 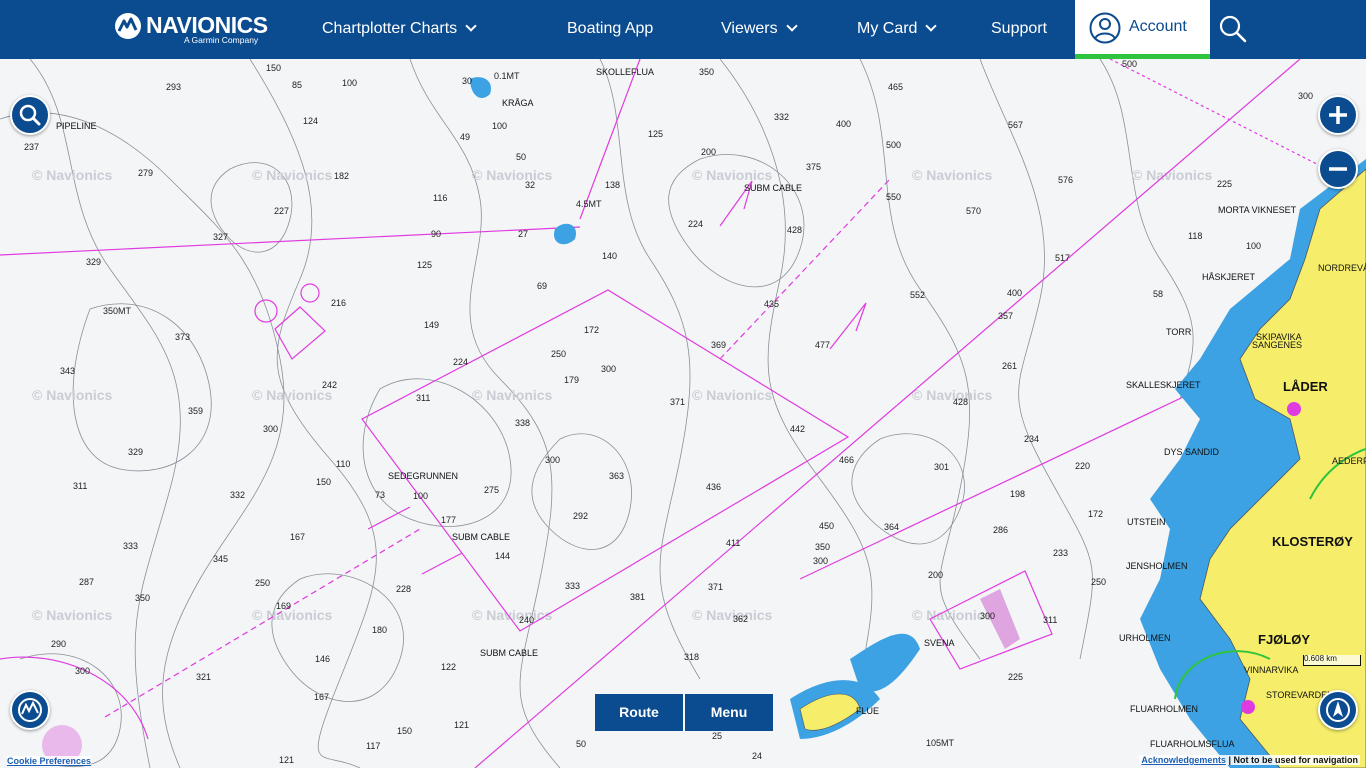 I want to click on svg-text: 359, so click(x=195, y=411).